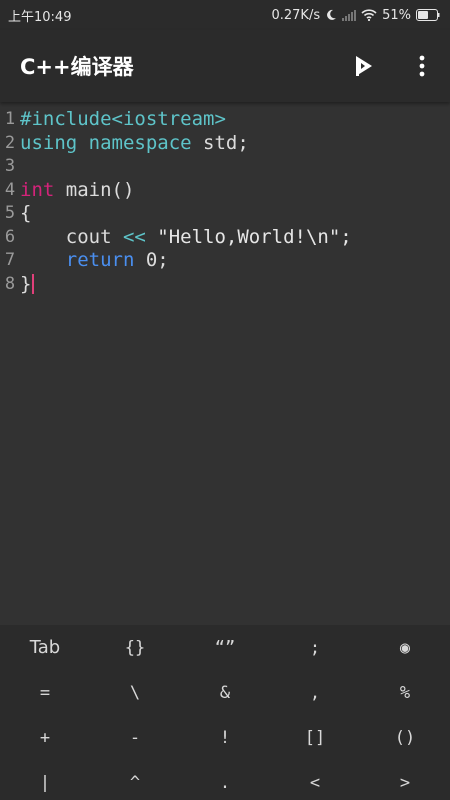 Image resolution: width=450 pixels, height=800 pixels. What do you see at coordinates (315, 647) in the screenshot?
I see `symbol-key: ;` at bounding box center [315, 647].